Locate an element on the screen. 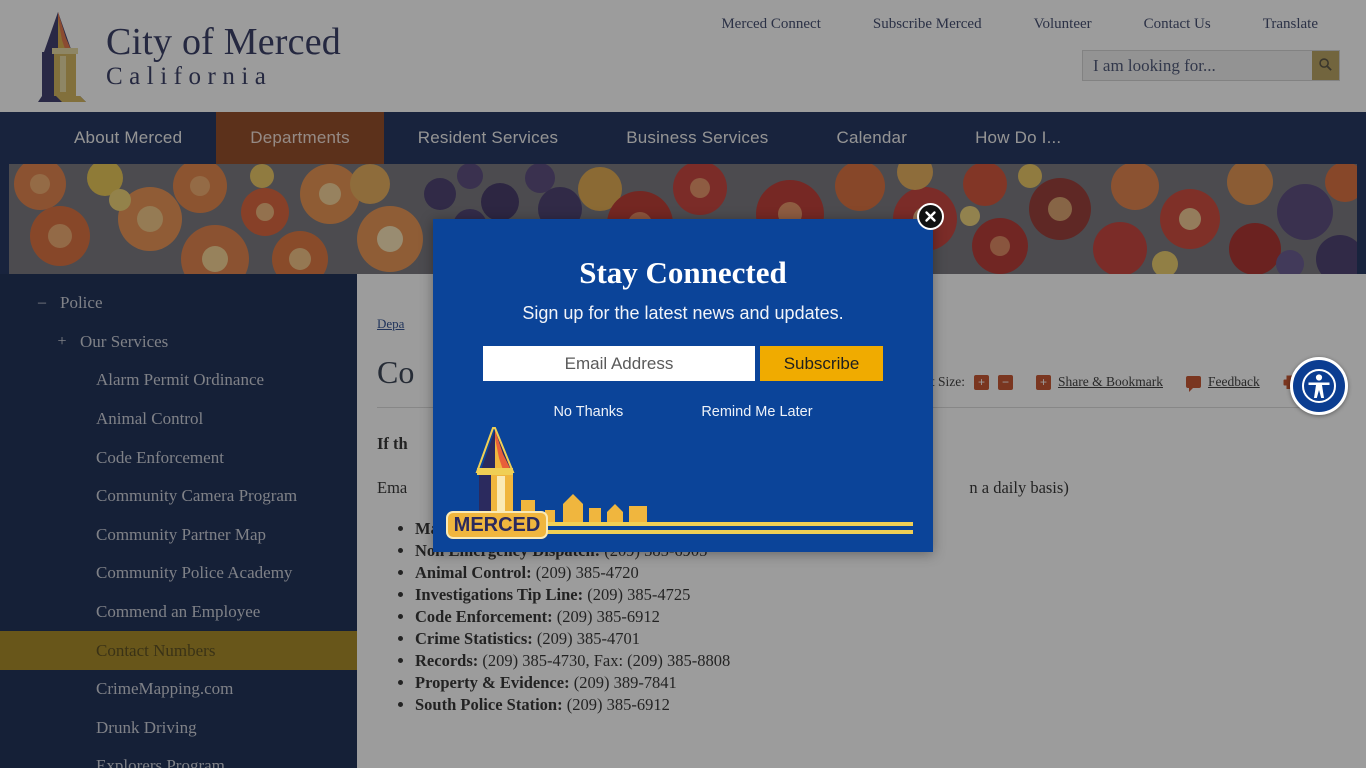 The image size is (1366, 768). sidebar-item-community-police-academy: Community Police Academy is located at coordinates (178, 573).